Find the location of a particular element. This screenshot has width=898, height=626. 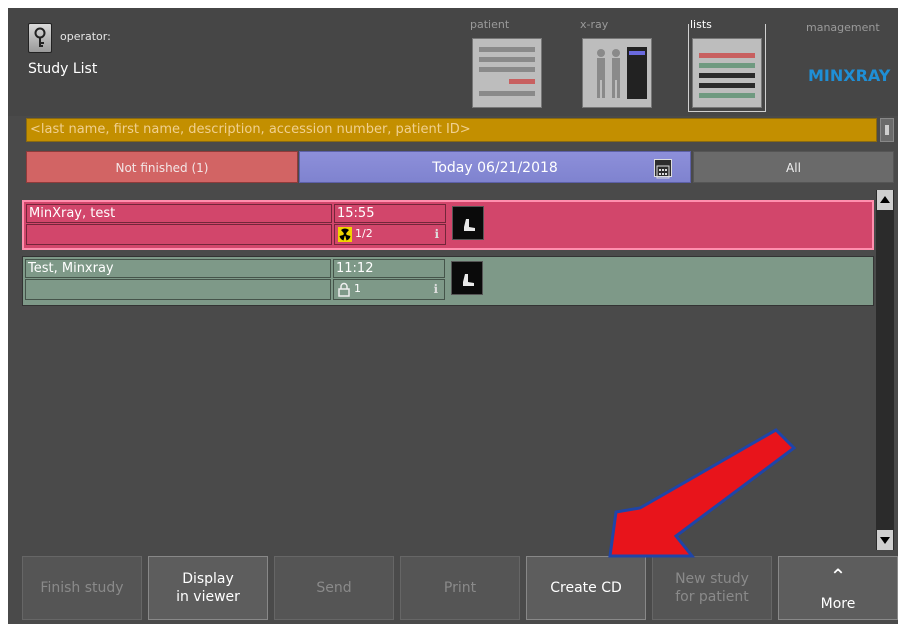

tab-lists-preview is located at coordinates (727, 73).